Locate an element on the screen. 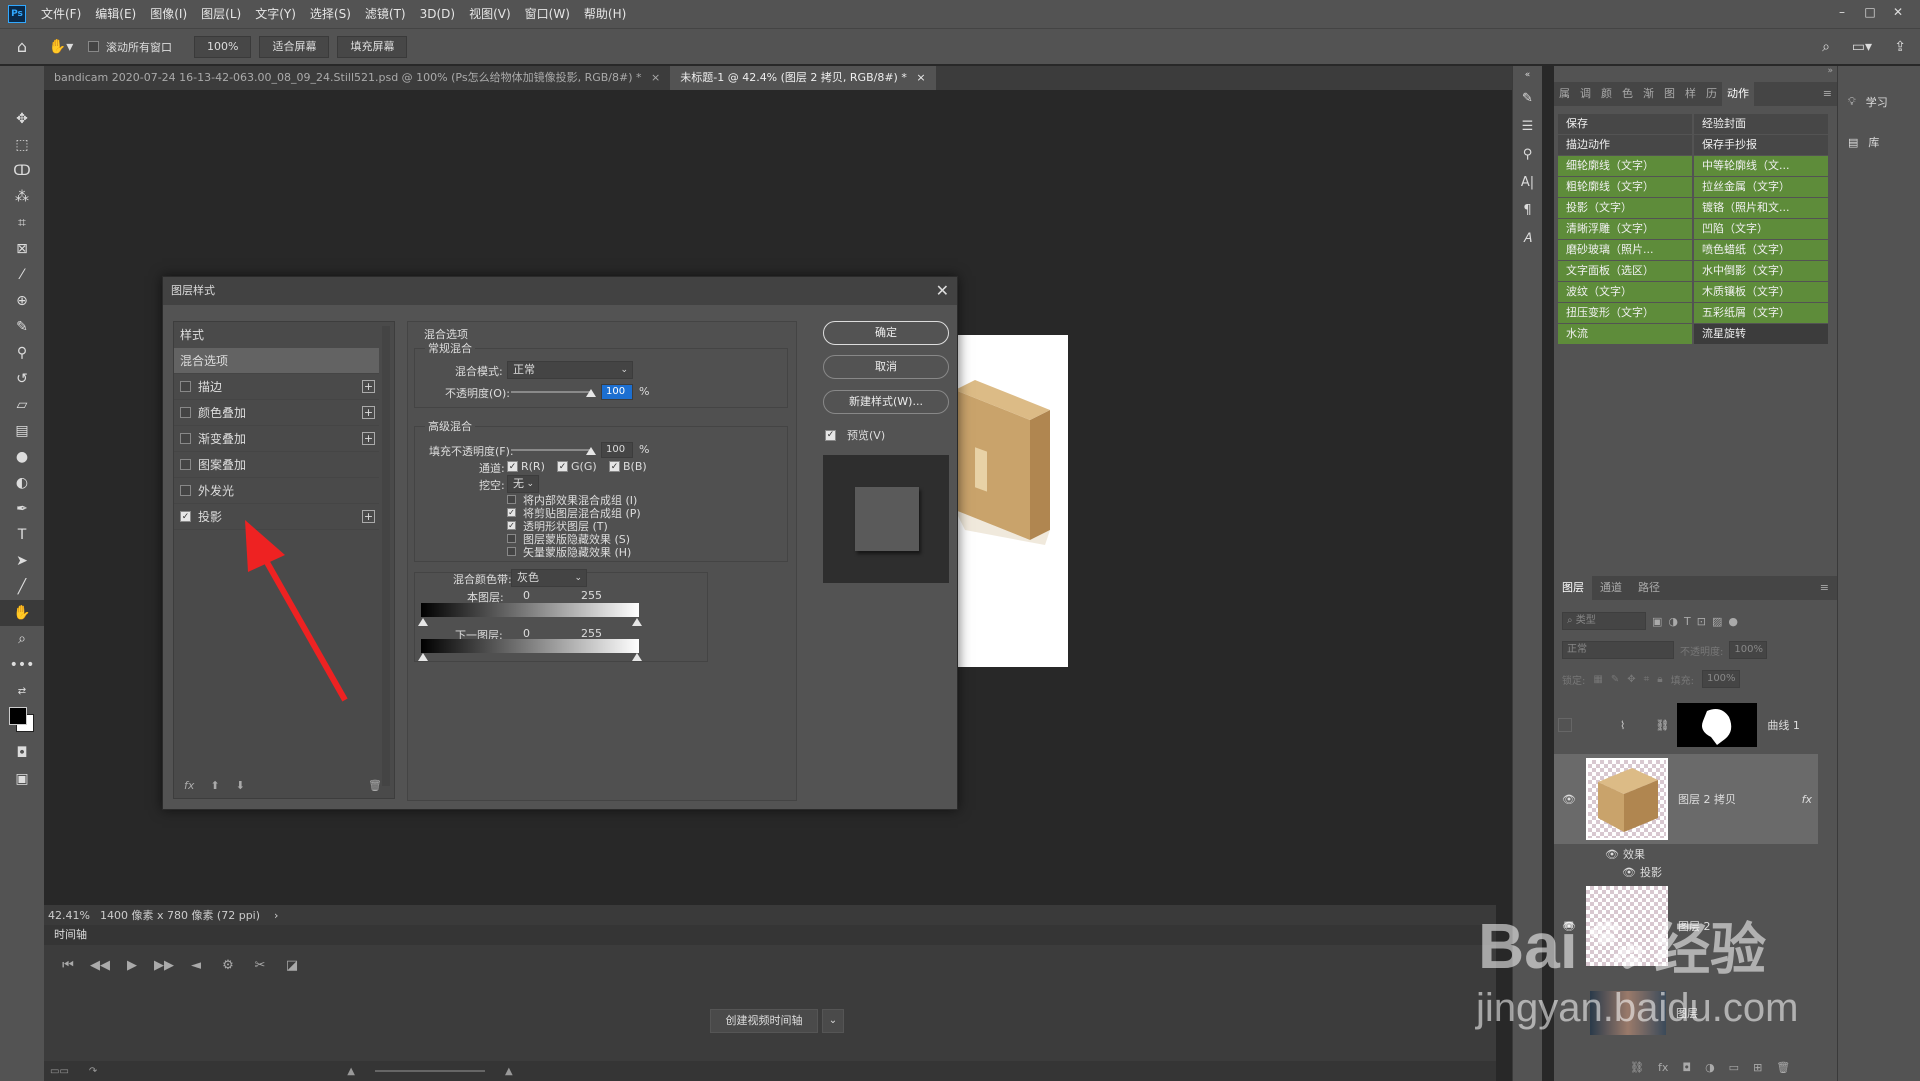 The image size is (1920, 1081). create-video-timeline-button: 创建视频时间轴 is located at coordinates (764, 1021).